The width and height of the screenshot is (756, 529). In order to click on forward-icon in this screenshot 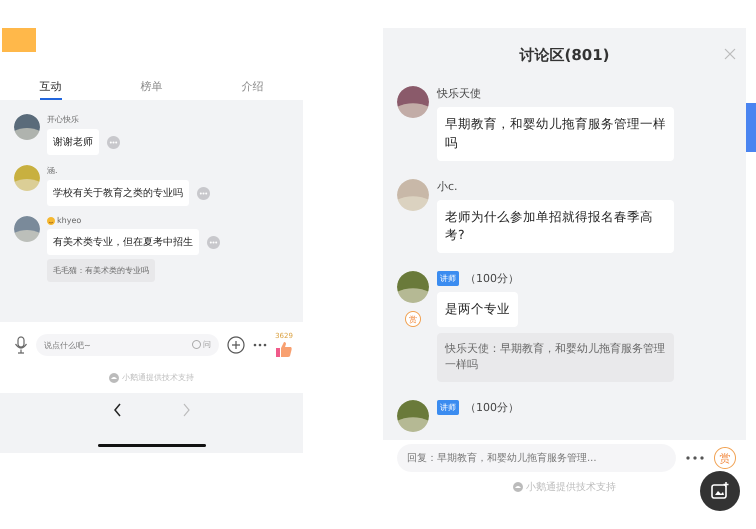, I will do `click(186, 410)`.